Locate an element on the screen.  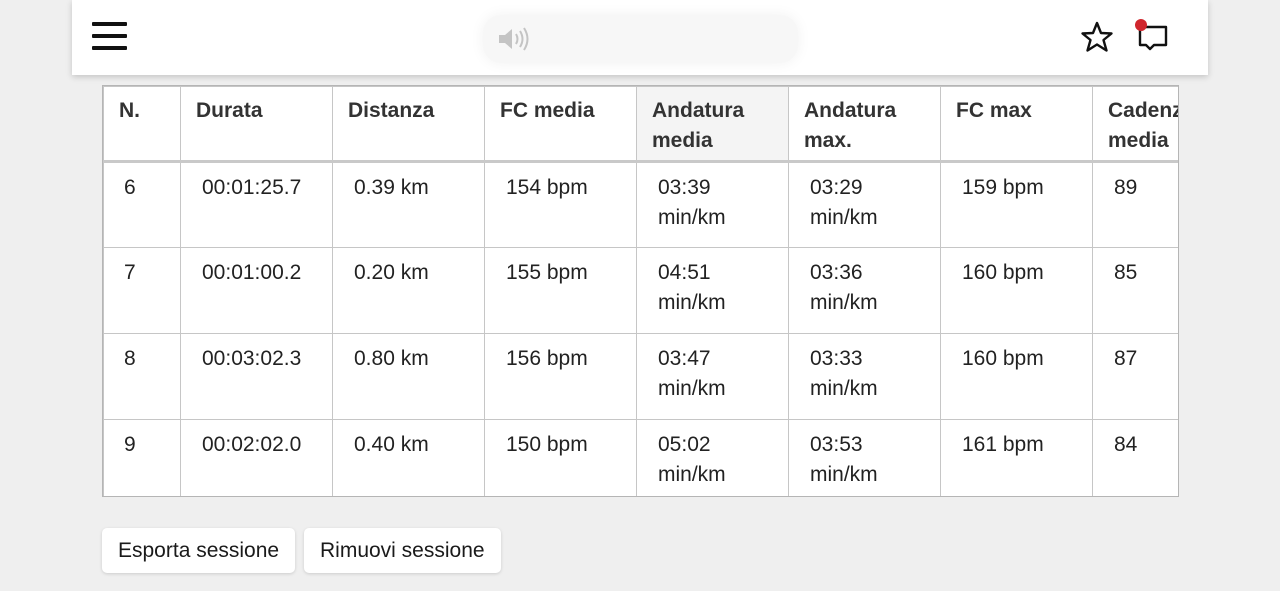
column-header: Andatura media is located at coordinates (712, 124).